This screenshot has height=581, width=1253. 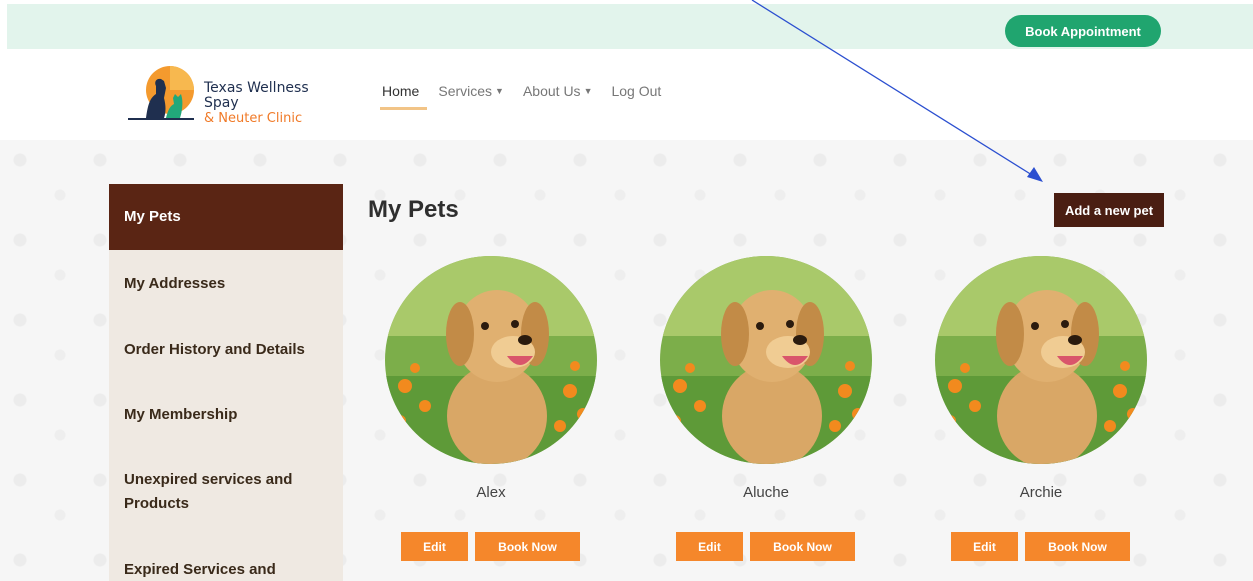 I want to click on sidebar-item-label: My Pets, so click(x=152, y=216).